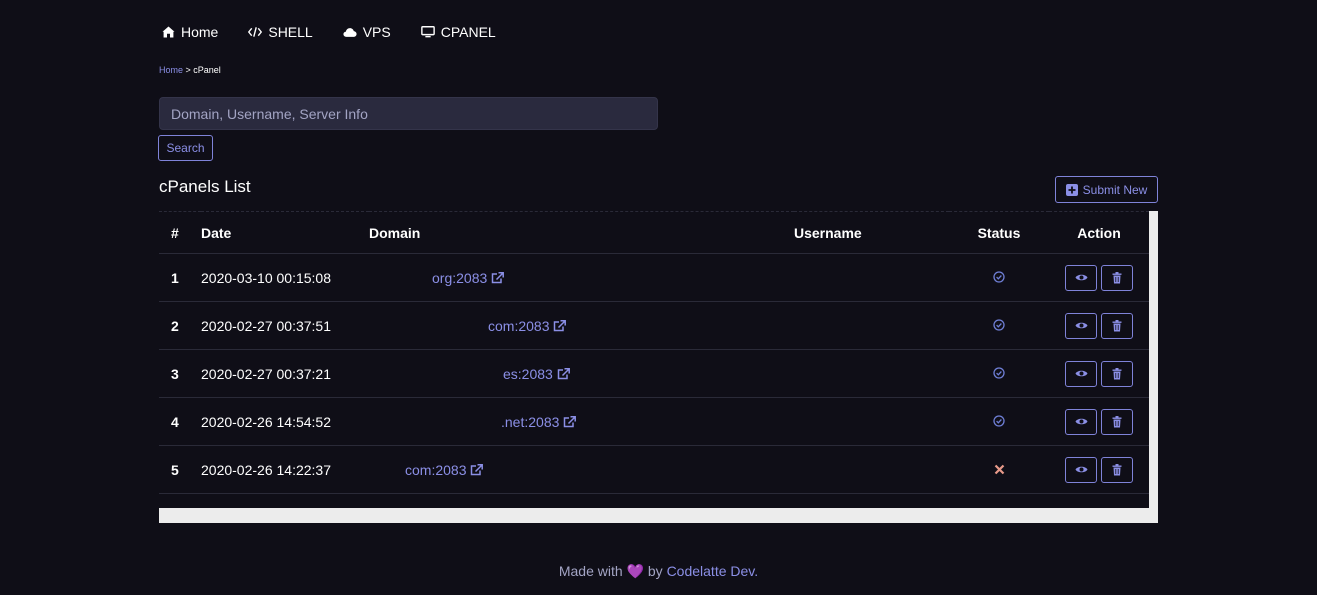  I want to click on top-nav: Home SHELL VPS CPANEL, so click(343, 32).